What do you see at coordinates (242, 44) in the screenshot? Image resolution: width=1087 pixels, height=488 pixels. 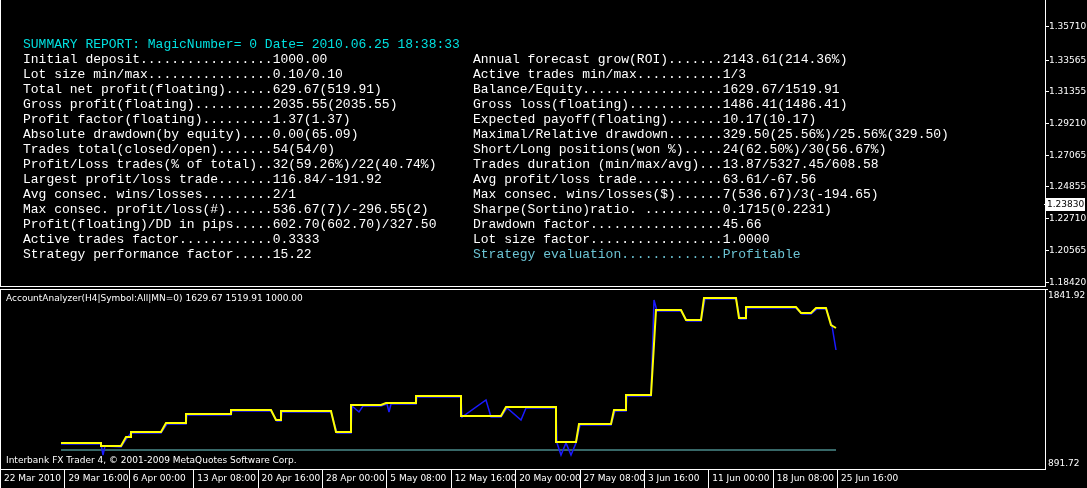 I see `report-title: SUMMARY REPORT: MagicNumber= 0 Date= 2010.06.25 18:38:33` at bounding box center [242, 44].